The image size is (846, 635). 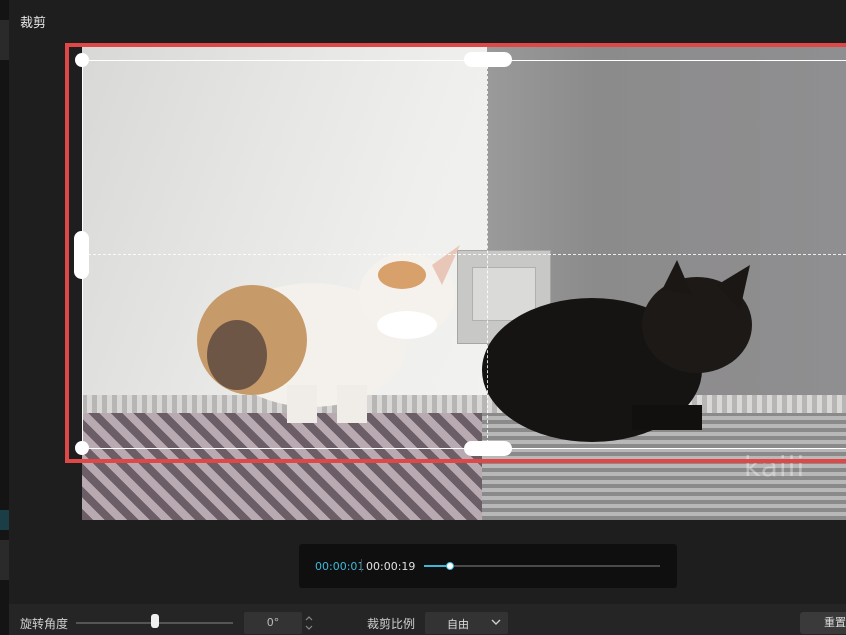 I want to click on rotation-angle-input: 0°, so click(x=273, y=623).